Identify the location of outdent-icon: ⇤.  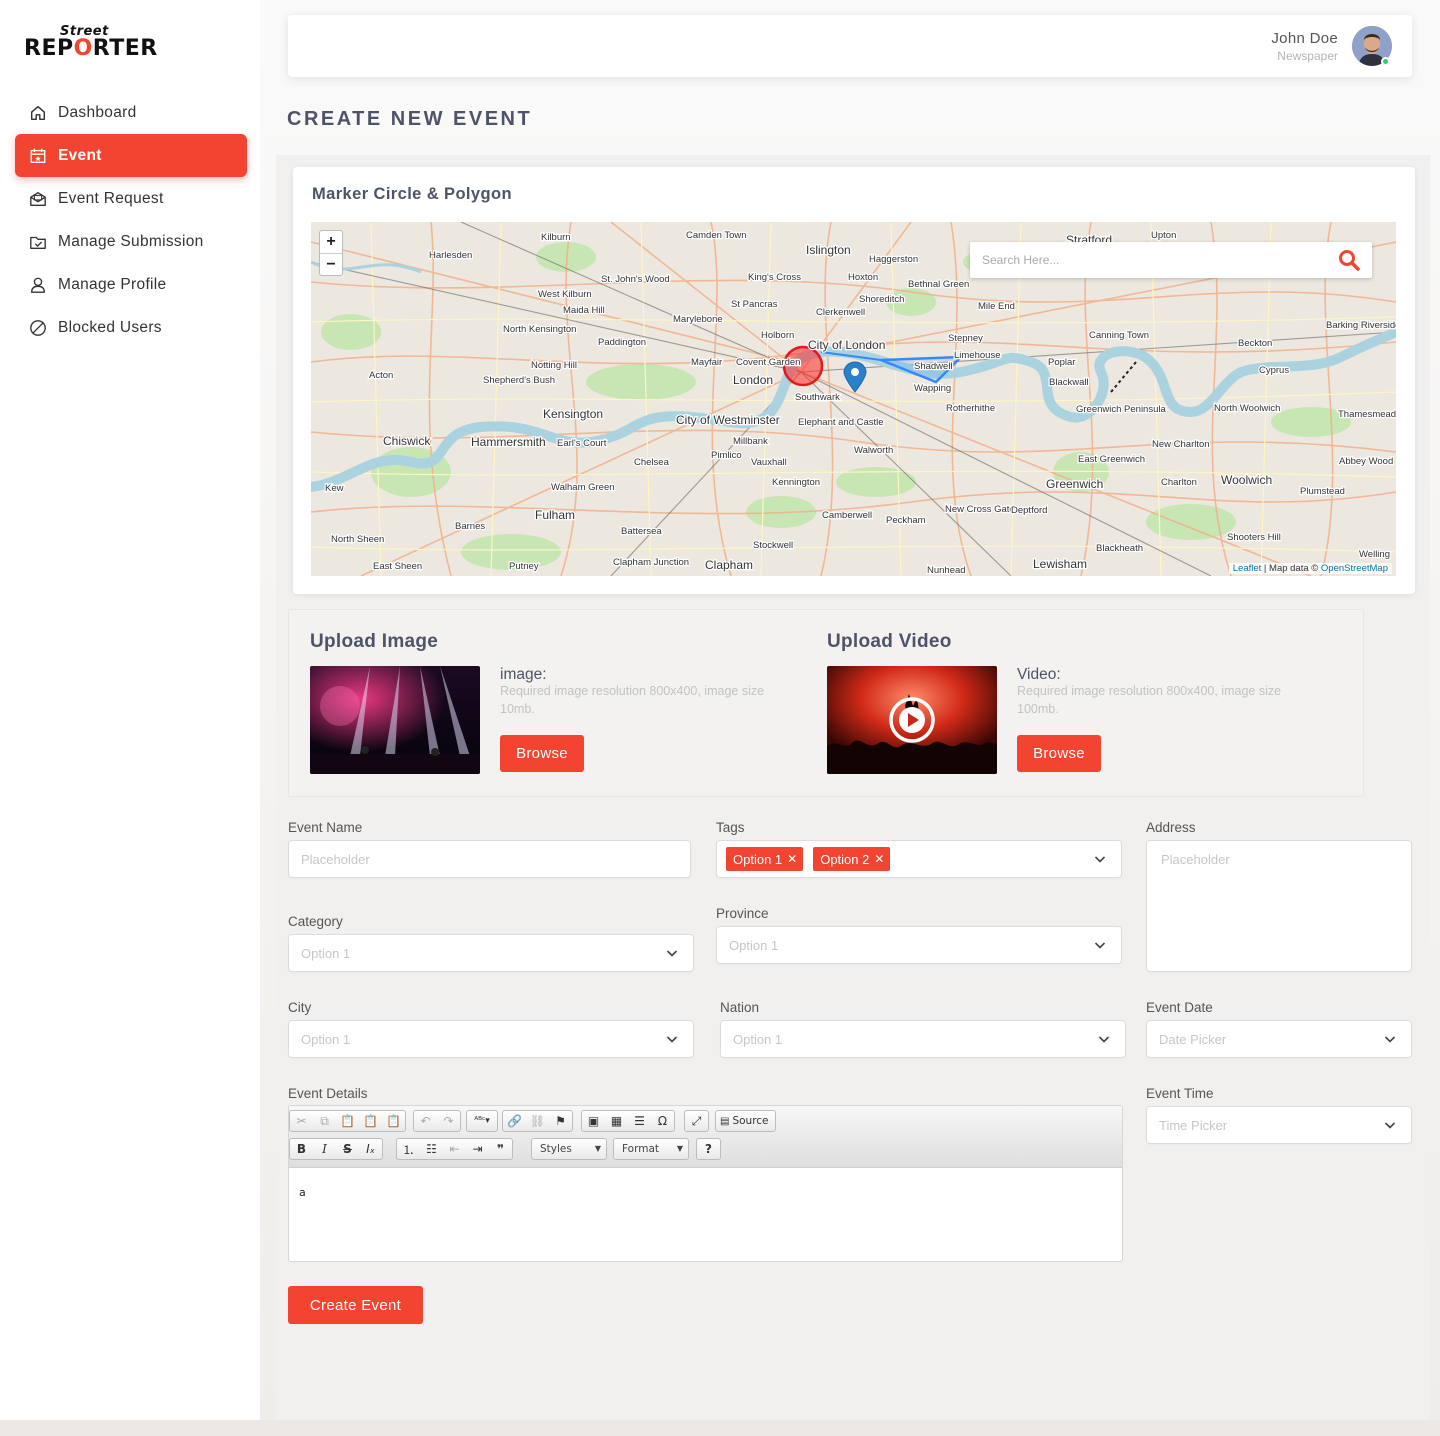
(454, 1149).